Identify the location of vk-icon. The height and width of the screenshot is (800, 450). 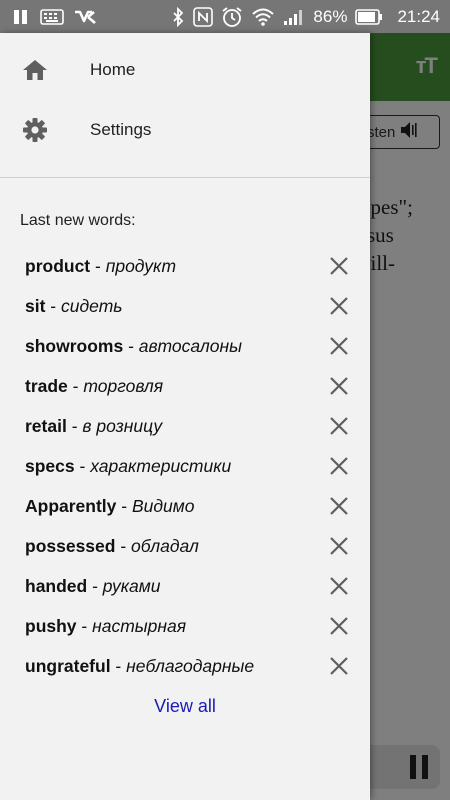
(88, 17).